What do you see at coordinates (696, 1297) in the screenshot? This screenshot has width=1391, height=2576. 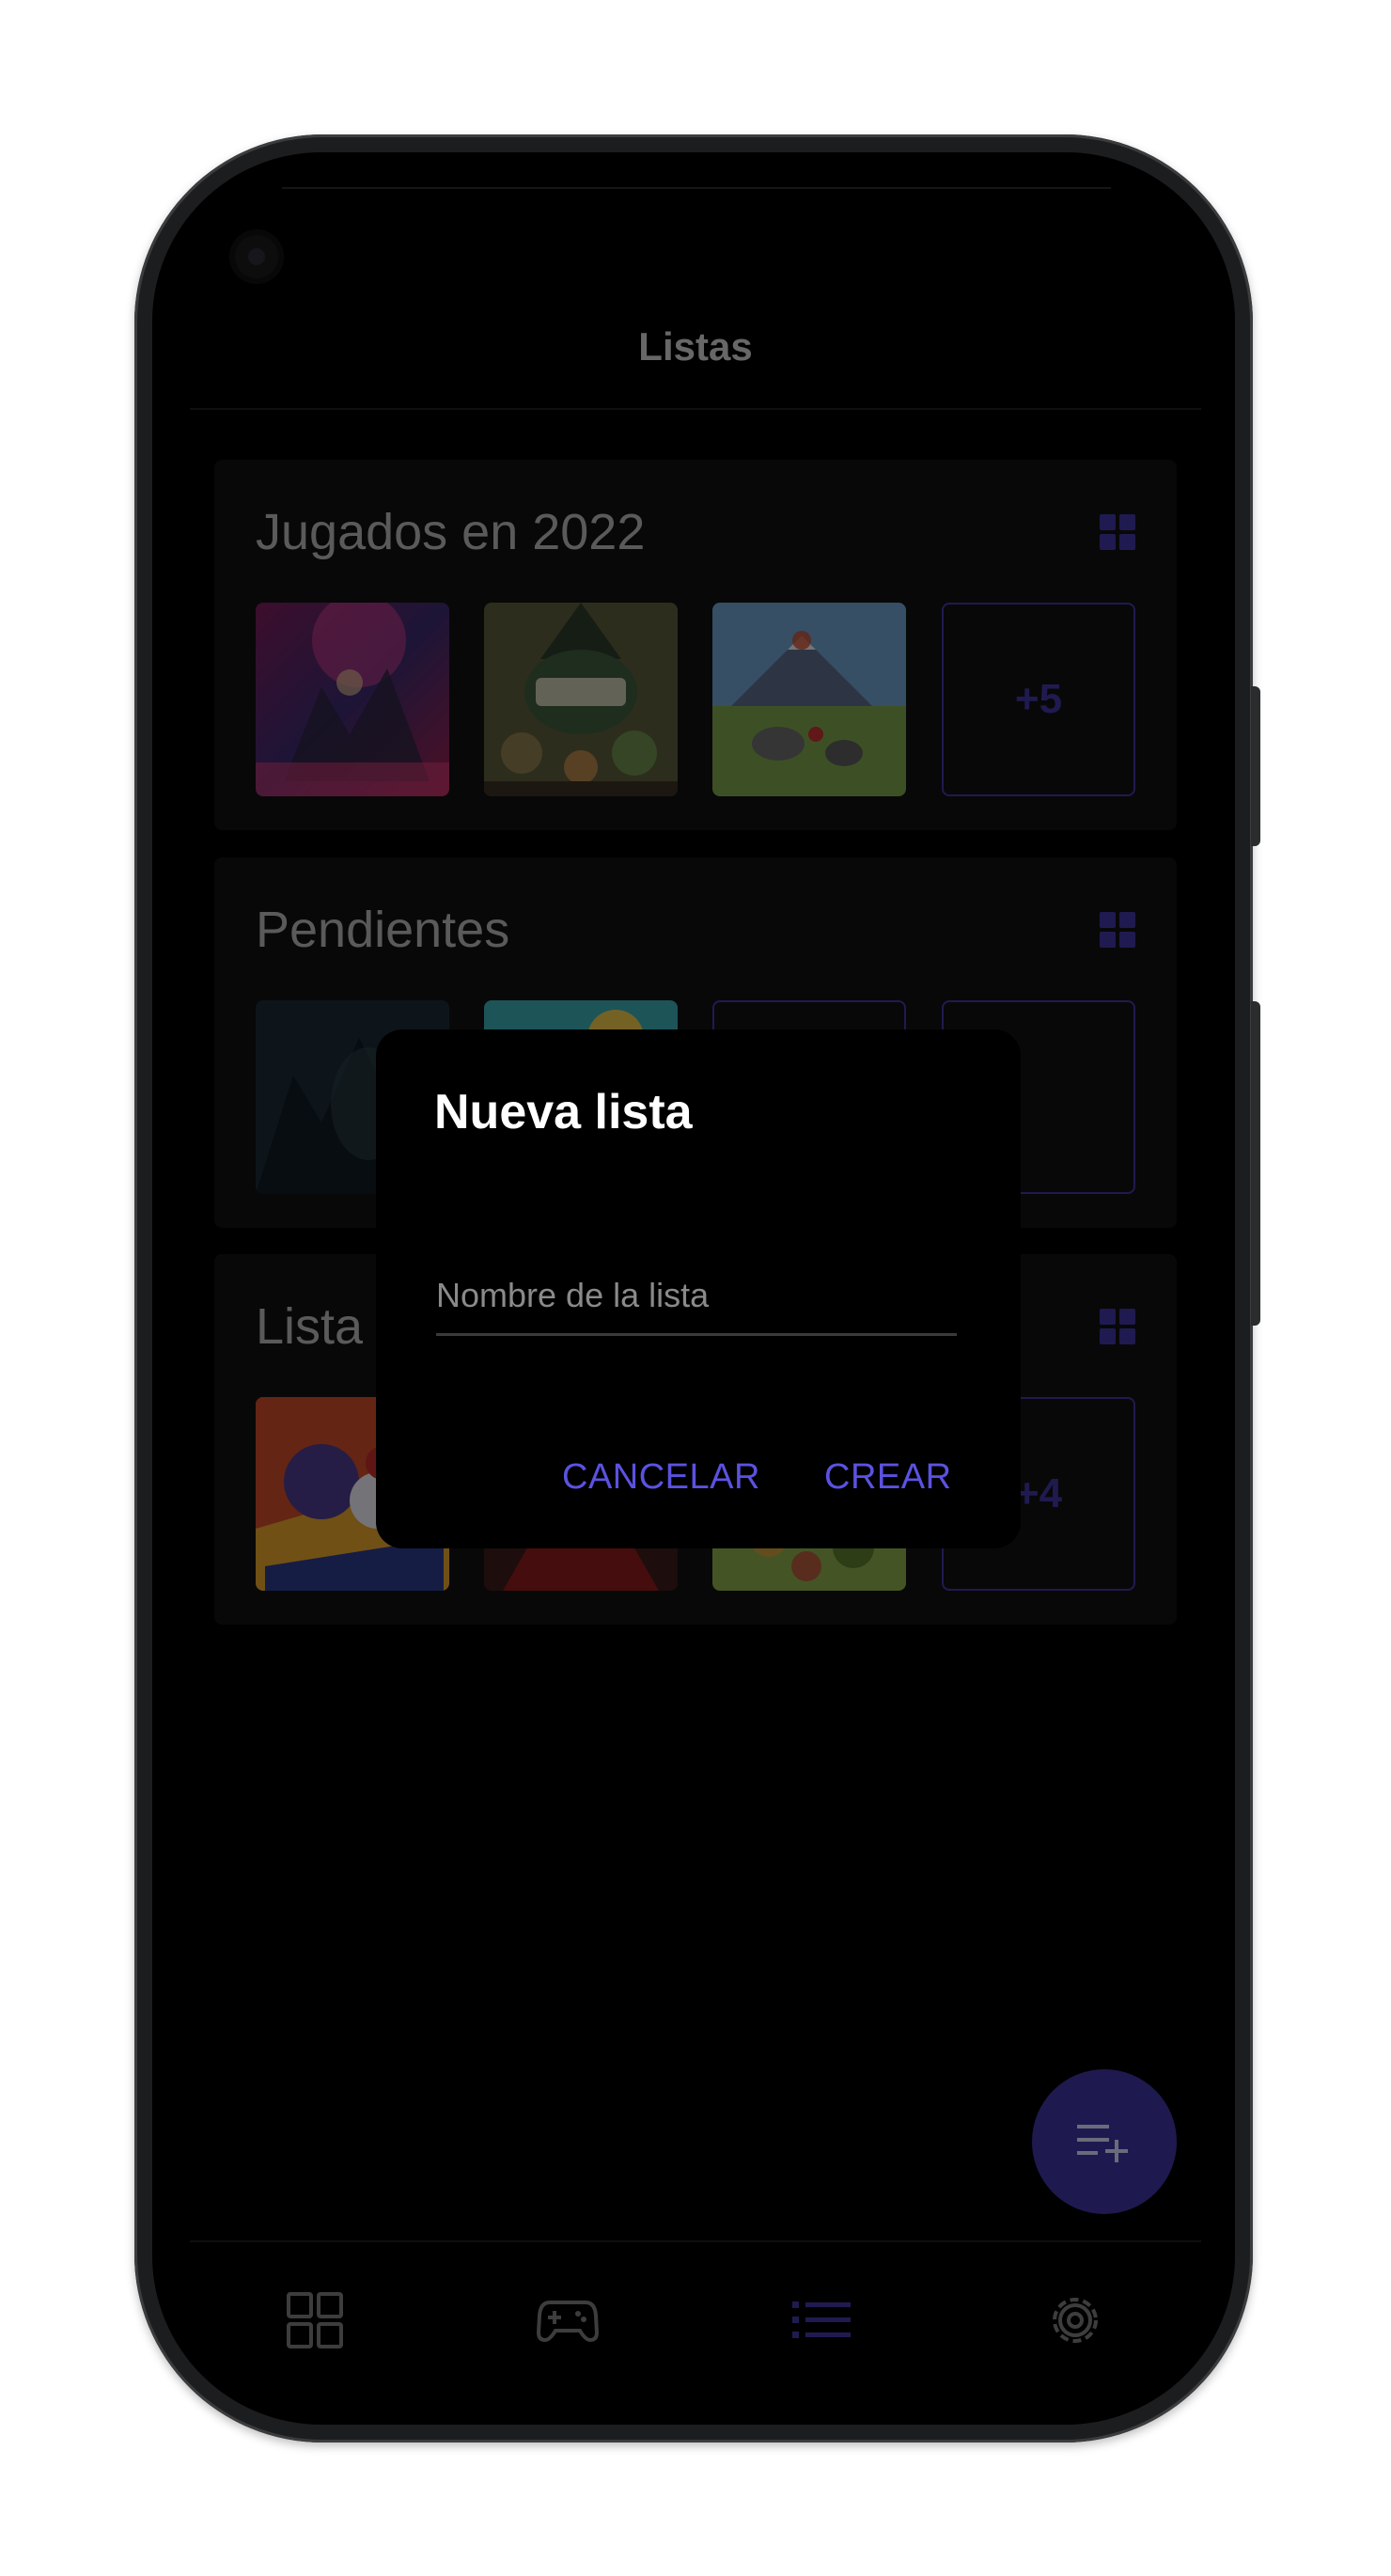 I see `list-name-input` at bounding box center [696, 1297].